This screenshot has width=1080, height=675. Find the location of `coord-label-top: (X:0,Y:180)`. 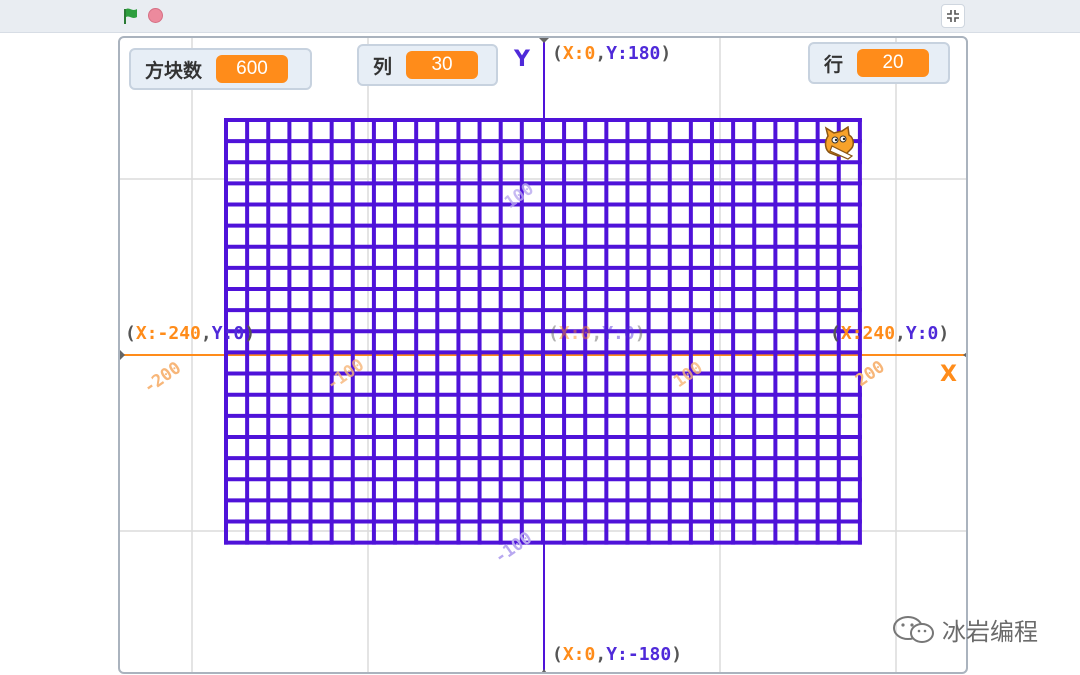

coord-label-top: (X:0,Y:180) is located at coordinates (612, 53).